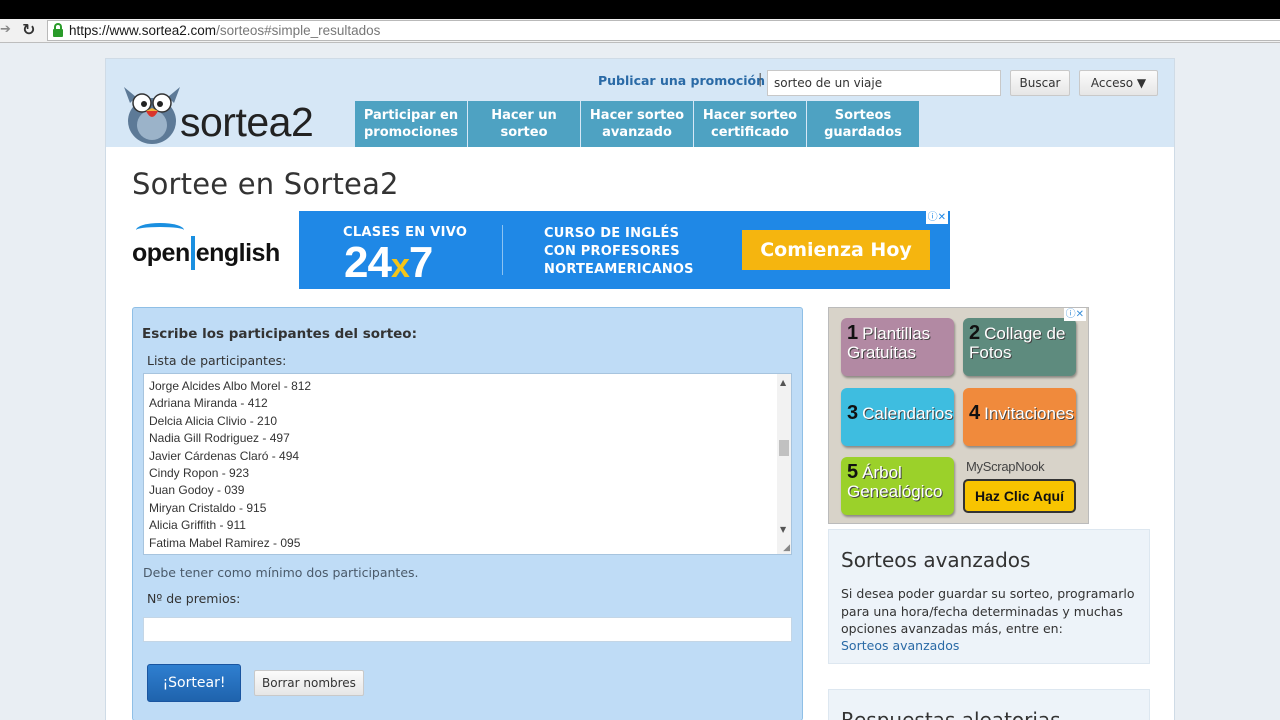 The image size is (1280, 720). What do you see at coordinates (1019, 347) in the screenshot?
I see `ad-tile-collage: 2 Collage de Fotos` at bounding box center [1019, 347].